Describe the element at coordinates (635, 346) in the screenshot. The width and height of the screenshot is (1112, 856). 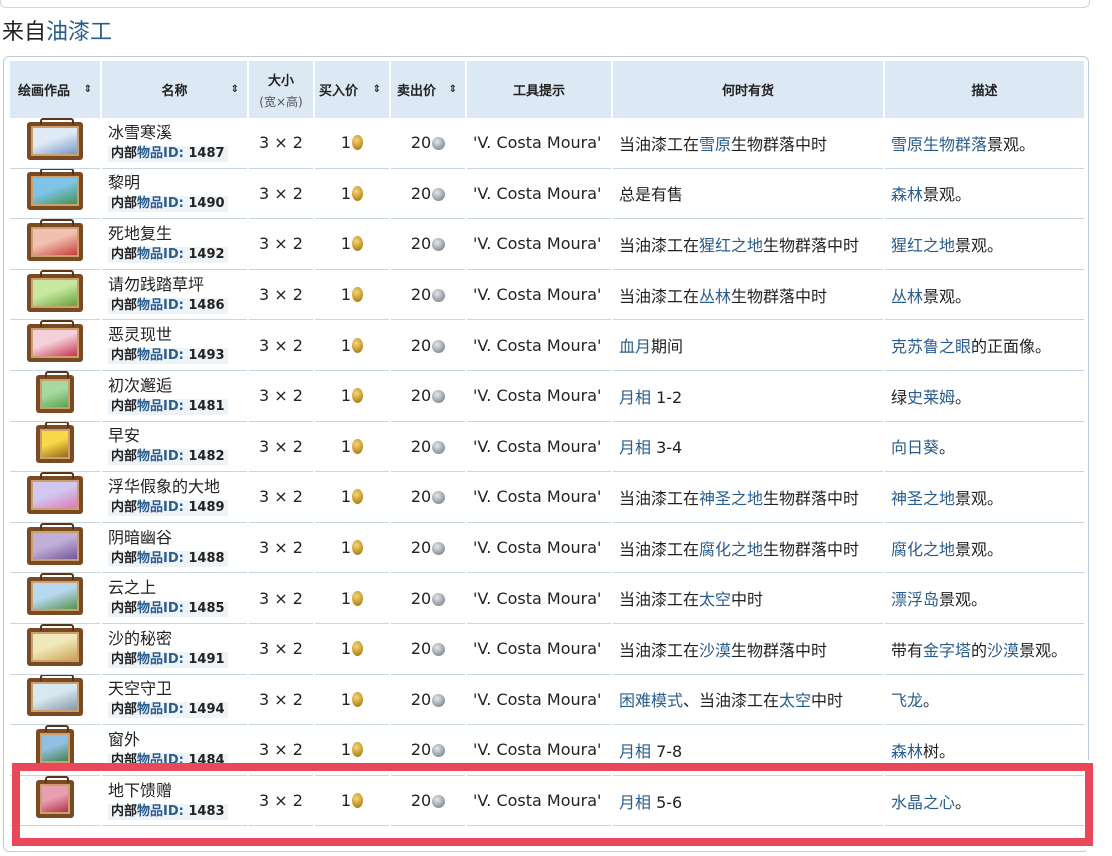
I see `avail-link: 血月` at that location.